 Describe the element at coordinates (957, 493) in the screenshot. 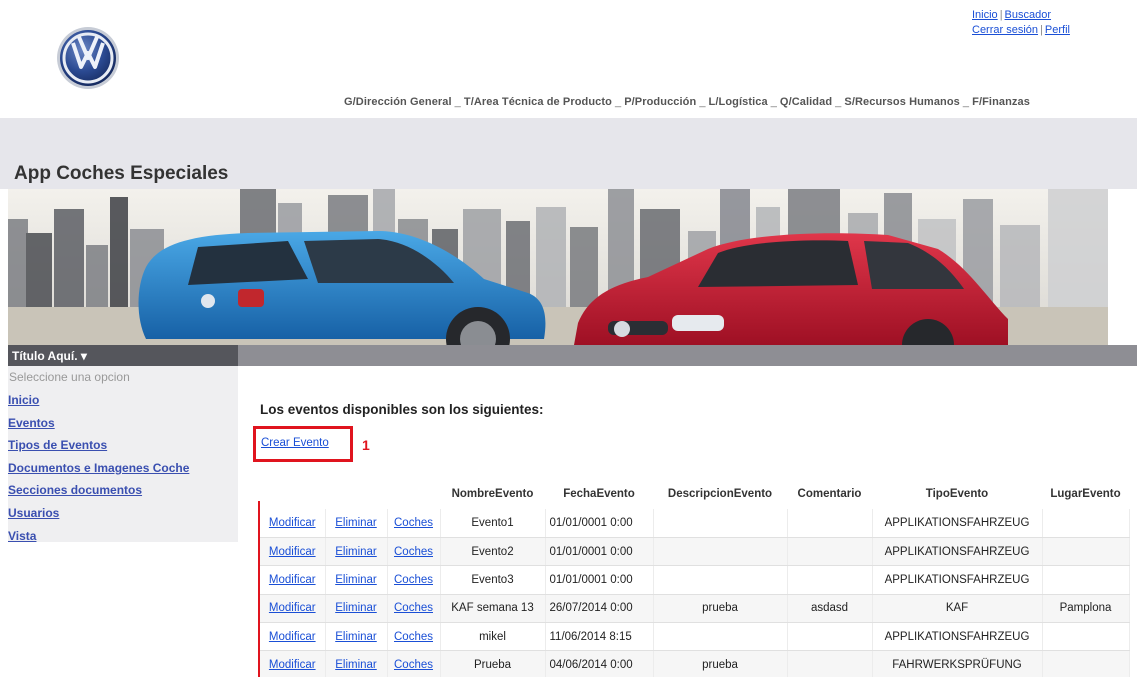

I see `column-header-tipo: TipoEvento` at that location.